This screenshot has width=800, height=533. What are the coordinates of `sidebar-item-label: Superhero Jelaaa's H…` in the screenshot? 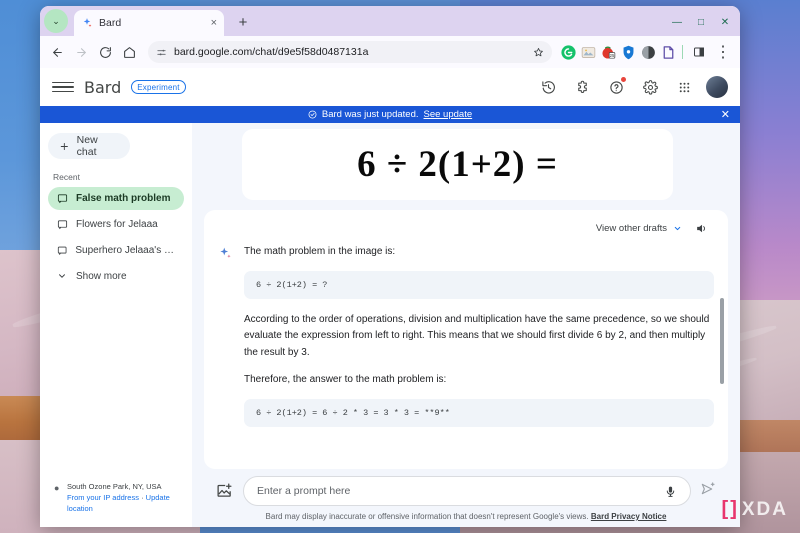 It's located at (125, 250).